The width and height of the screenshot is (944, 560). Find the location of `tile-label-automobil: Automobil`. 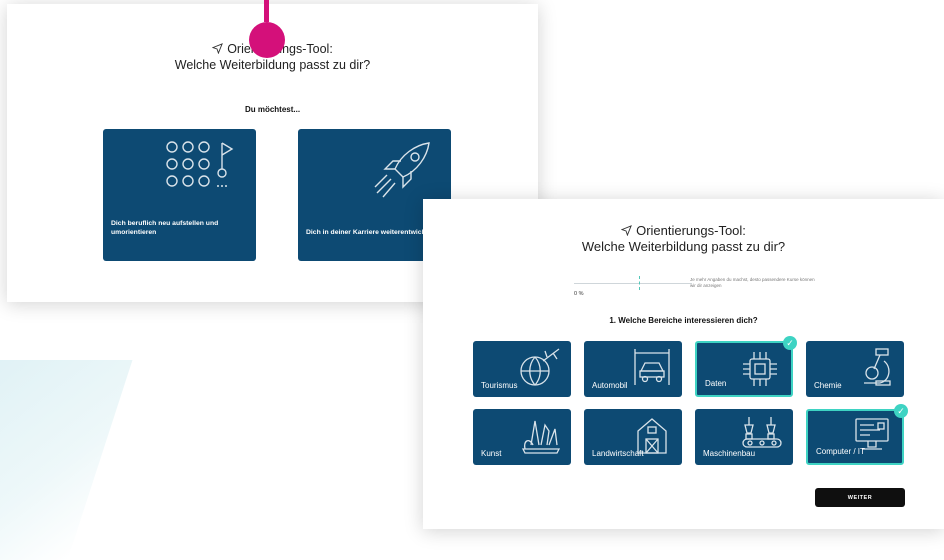

tile-label-automobil: Automobil is located at coordinates (610, 385).